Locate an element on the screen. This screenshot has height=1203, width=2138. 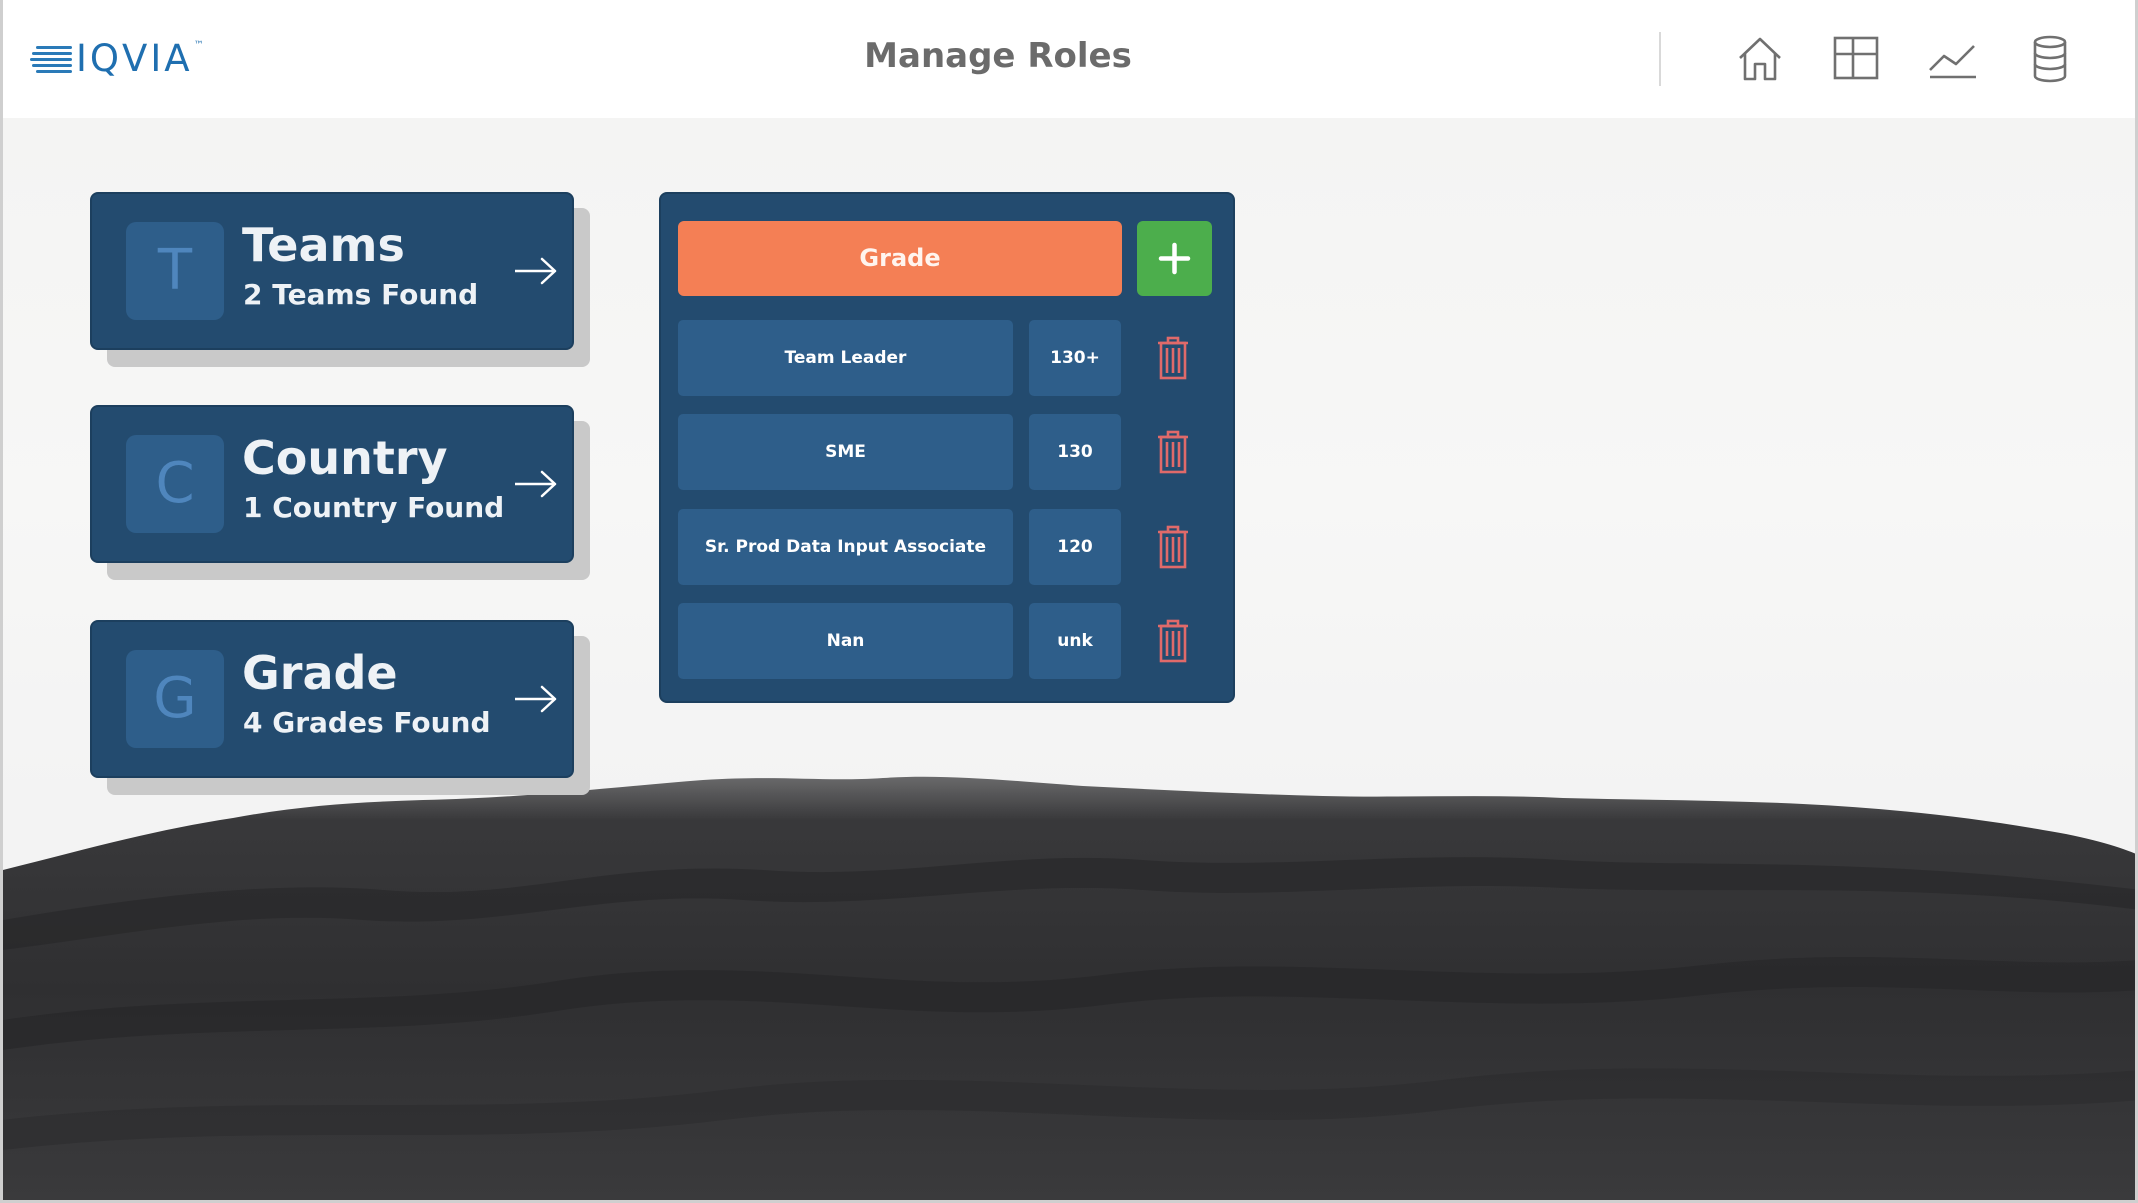
layout-icon is located at coordinates (1856, 59).